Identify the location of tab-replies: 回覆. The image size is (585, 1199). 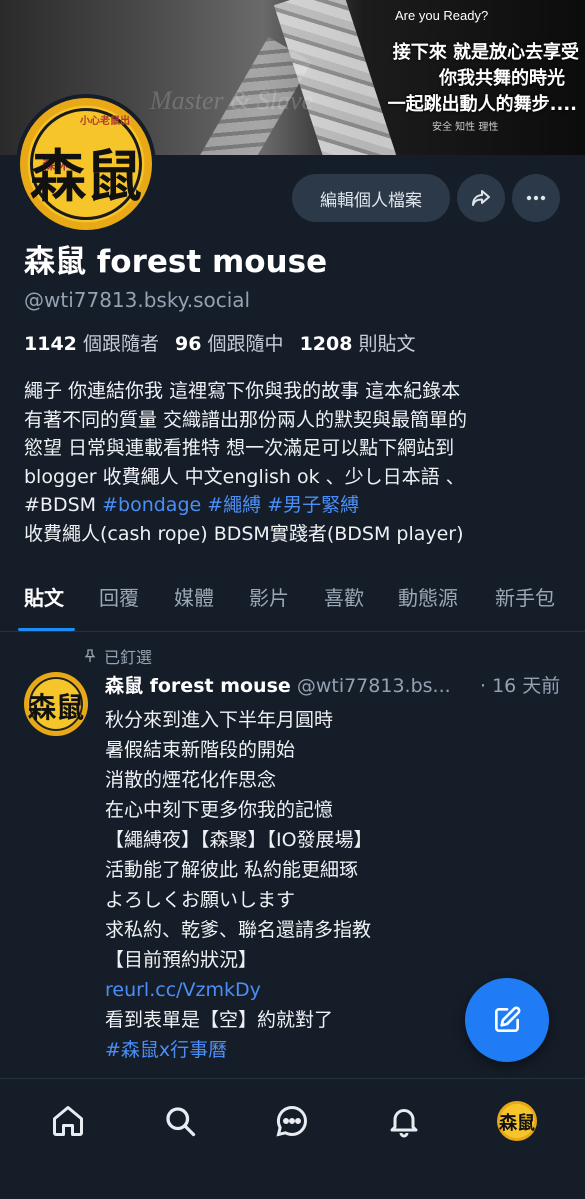
(119, 596).